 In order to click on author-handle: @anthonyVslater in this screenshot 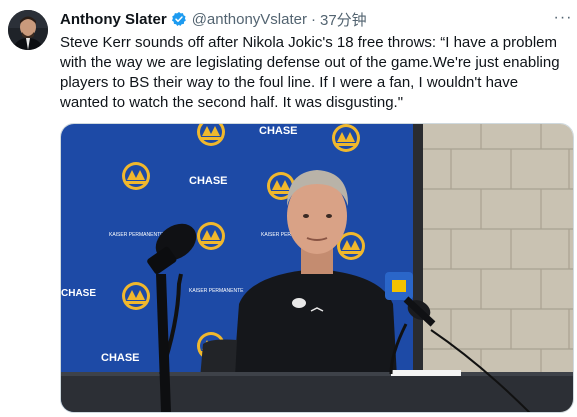, I will do `click(249, 19)`.